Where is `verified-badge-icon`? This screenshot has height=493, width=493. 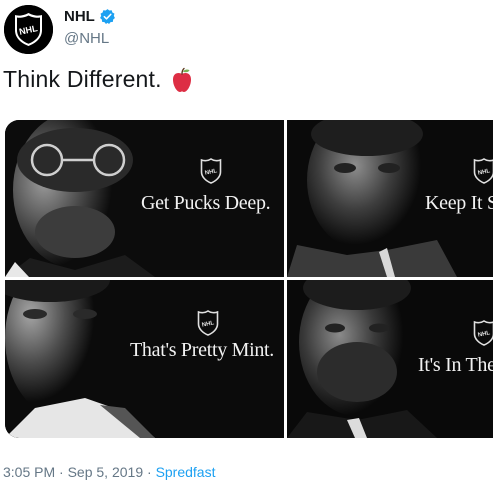 verified-badge-icon is located at coordinates (107, 16).